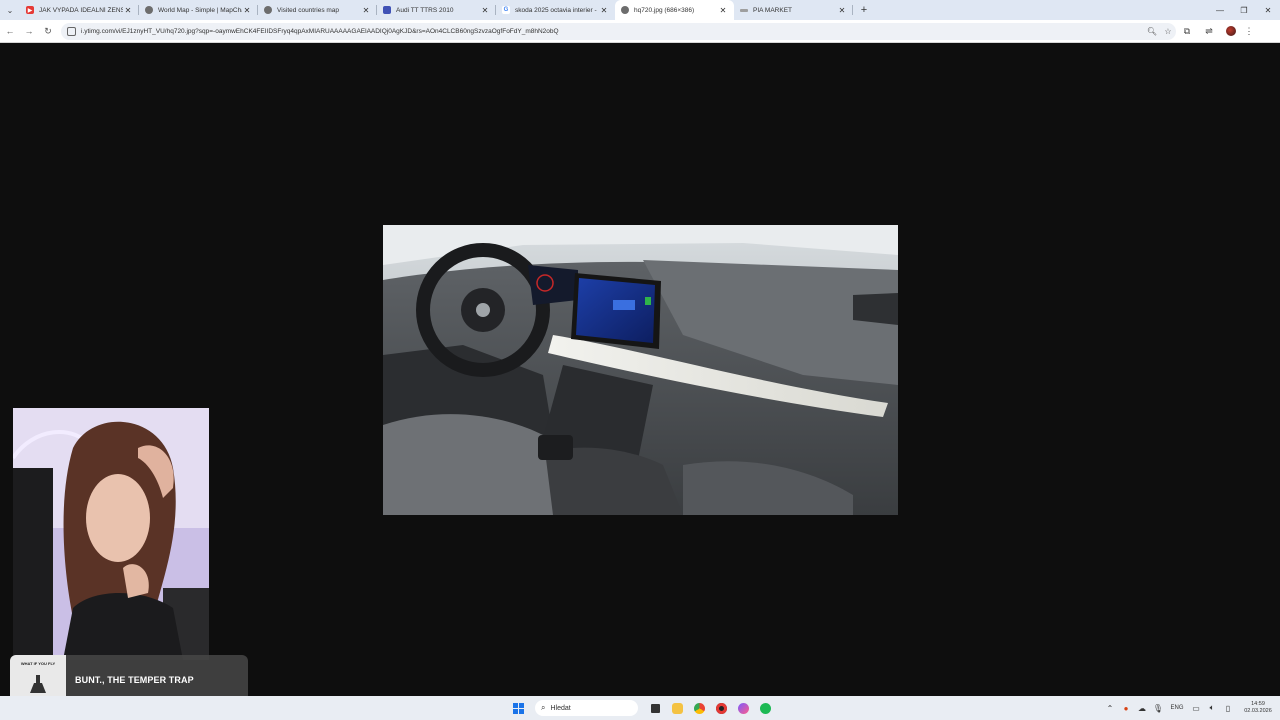  What do you see at coordinates (773, 10) in the screenshot?
I see `tab-title: PIA MARKET` at bounding box center [773, 10].